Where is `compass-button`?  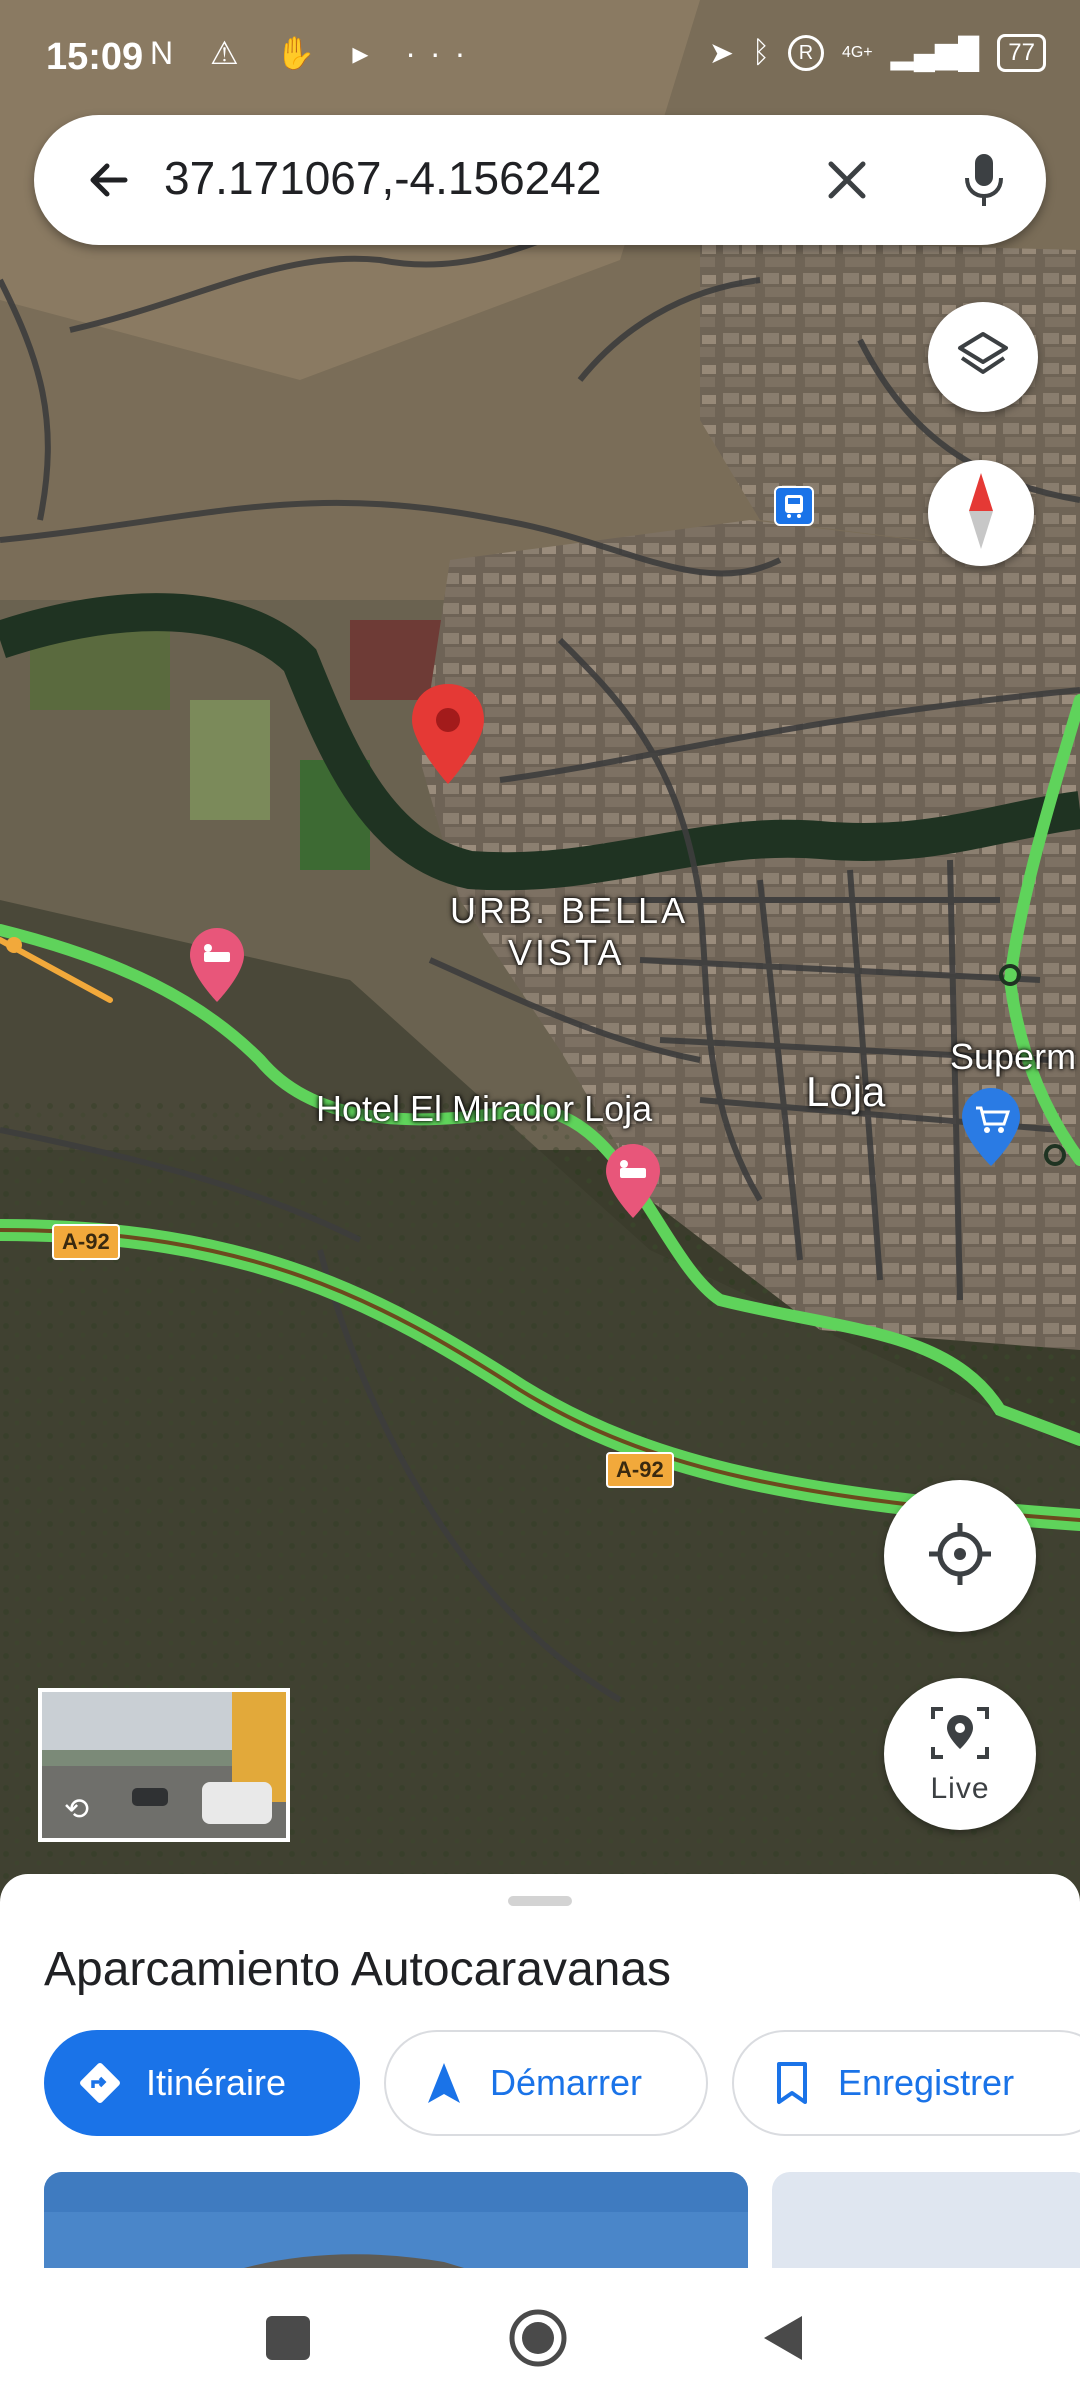
compass-button is located at coordinates (981, 513).